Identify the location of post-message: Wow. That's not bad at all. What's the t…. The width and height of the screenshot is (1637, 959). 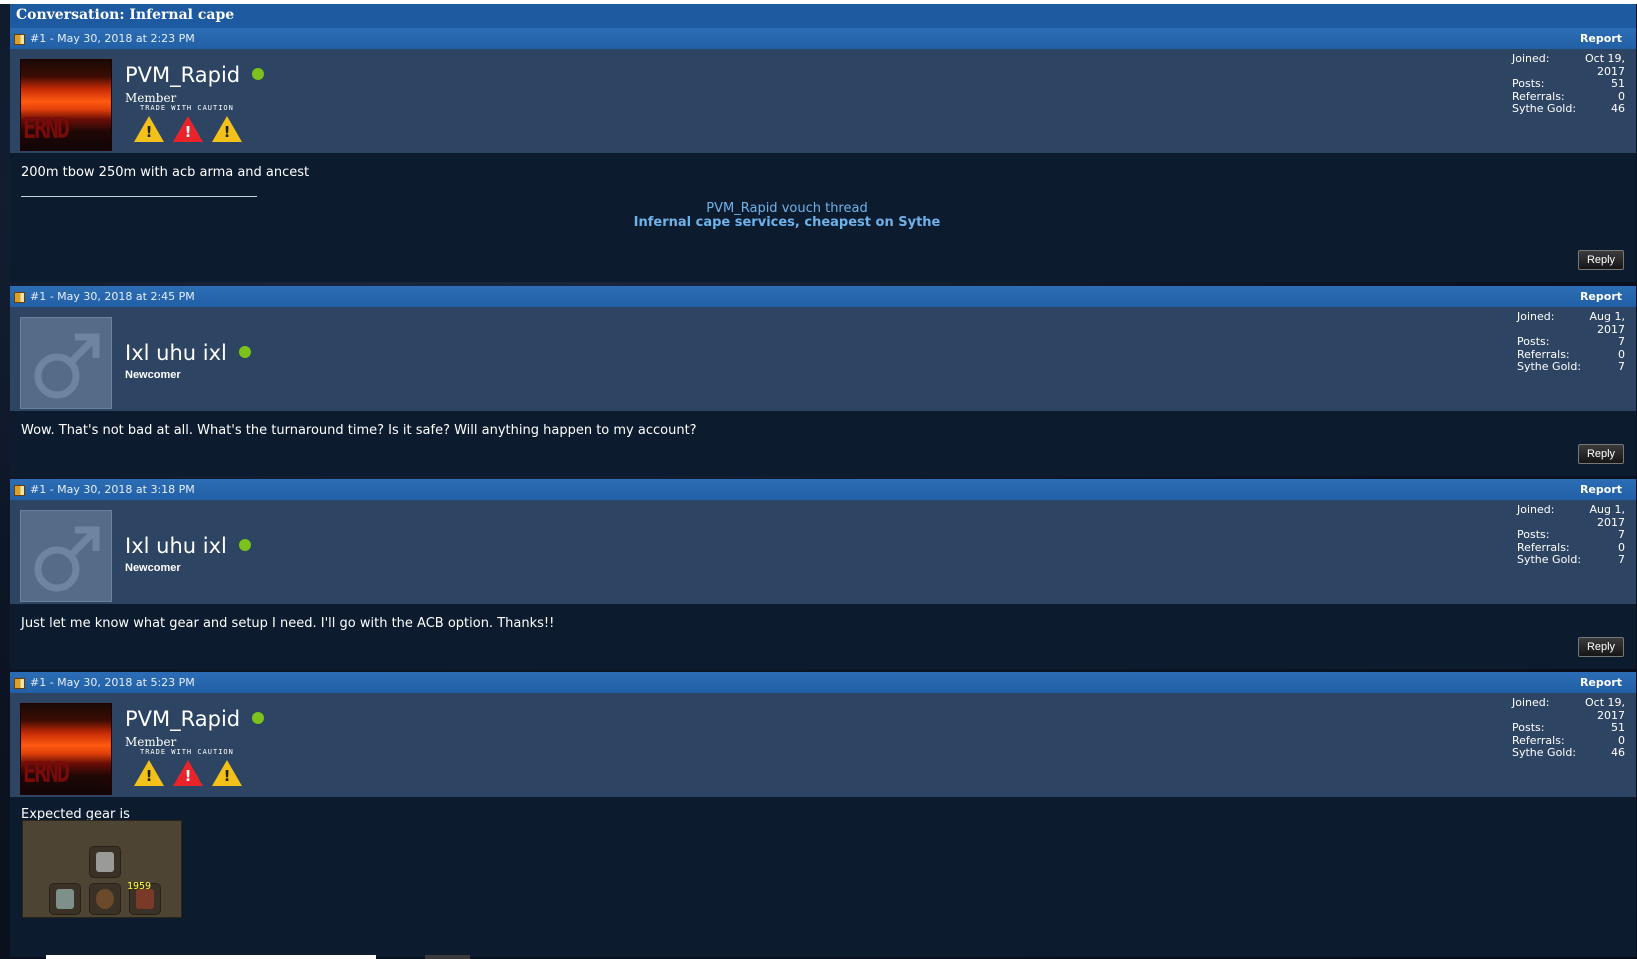
(359, 430).